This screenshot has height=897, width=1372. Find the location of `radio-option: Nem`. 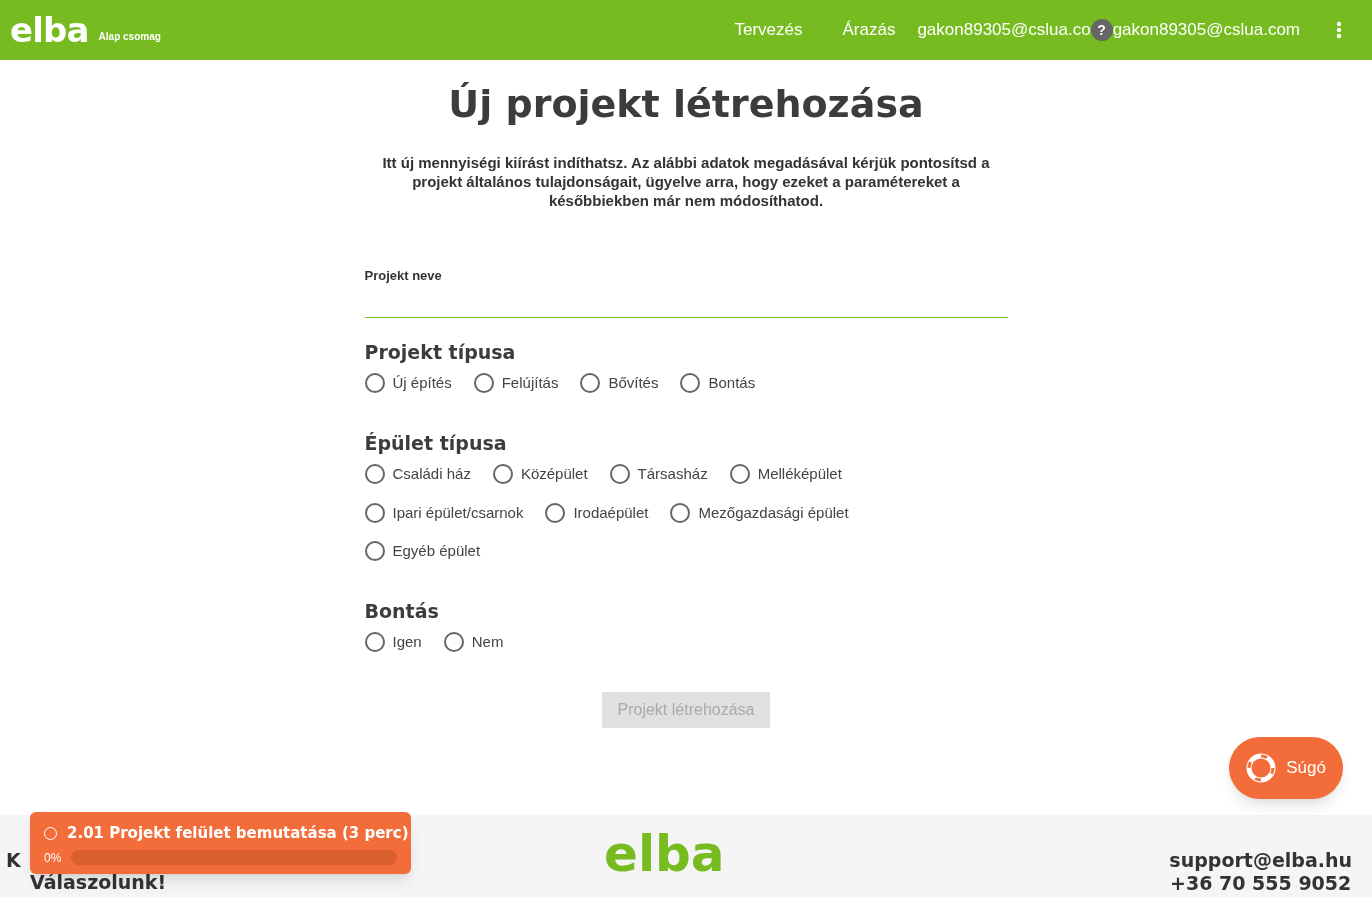

radio-option: Nem is located at coordinates (473, 642).